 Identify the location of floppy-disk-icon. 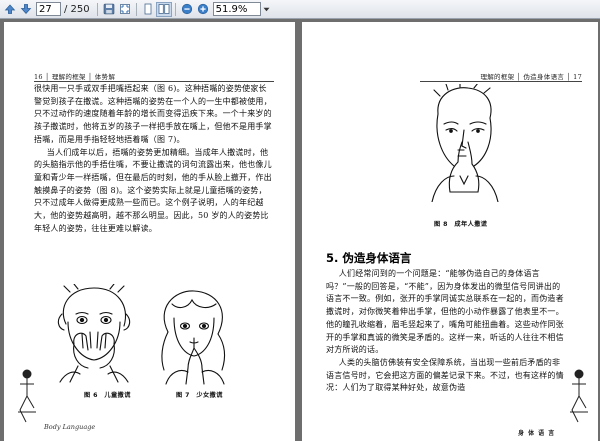
(108, 9).